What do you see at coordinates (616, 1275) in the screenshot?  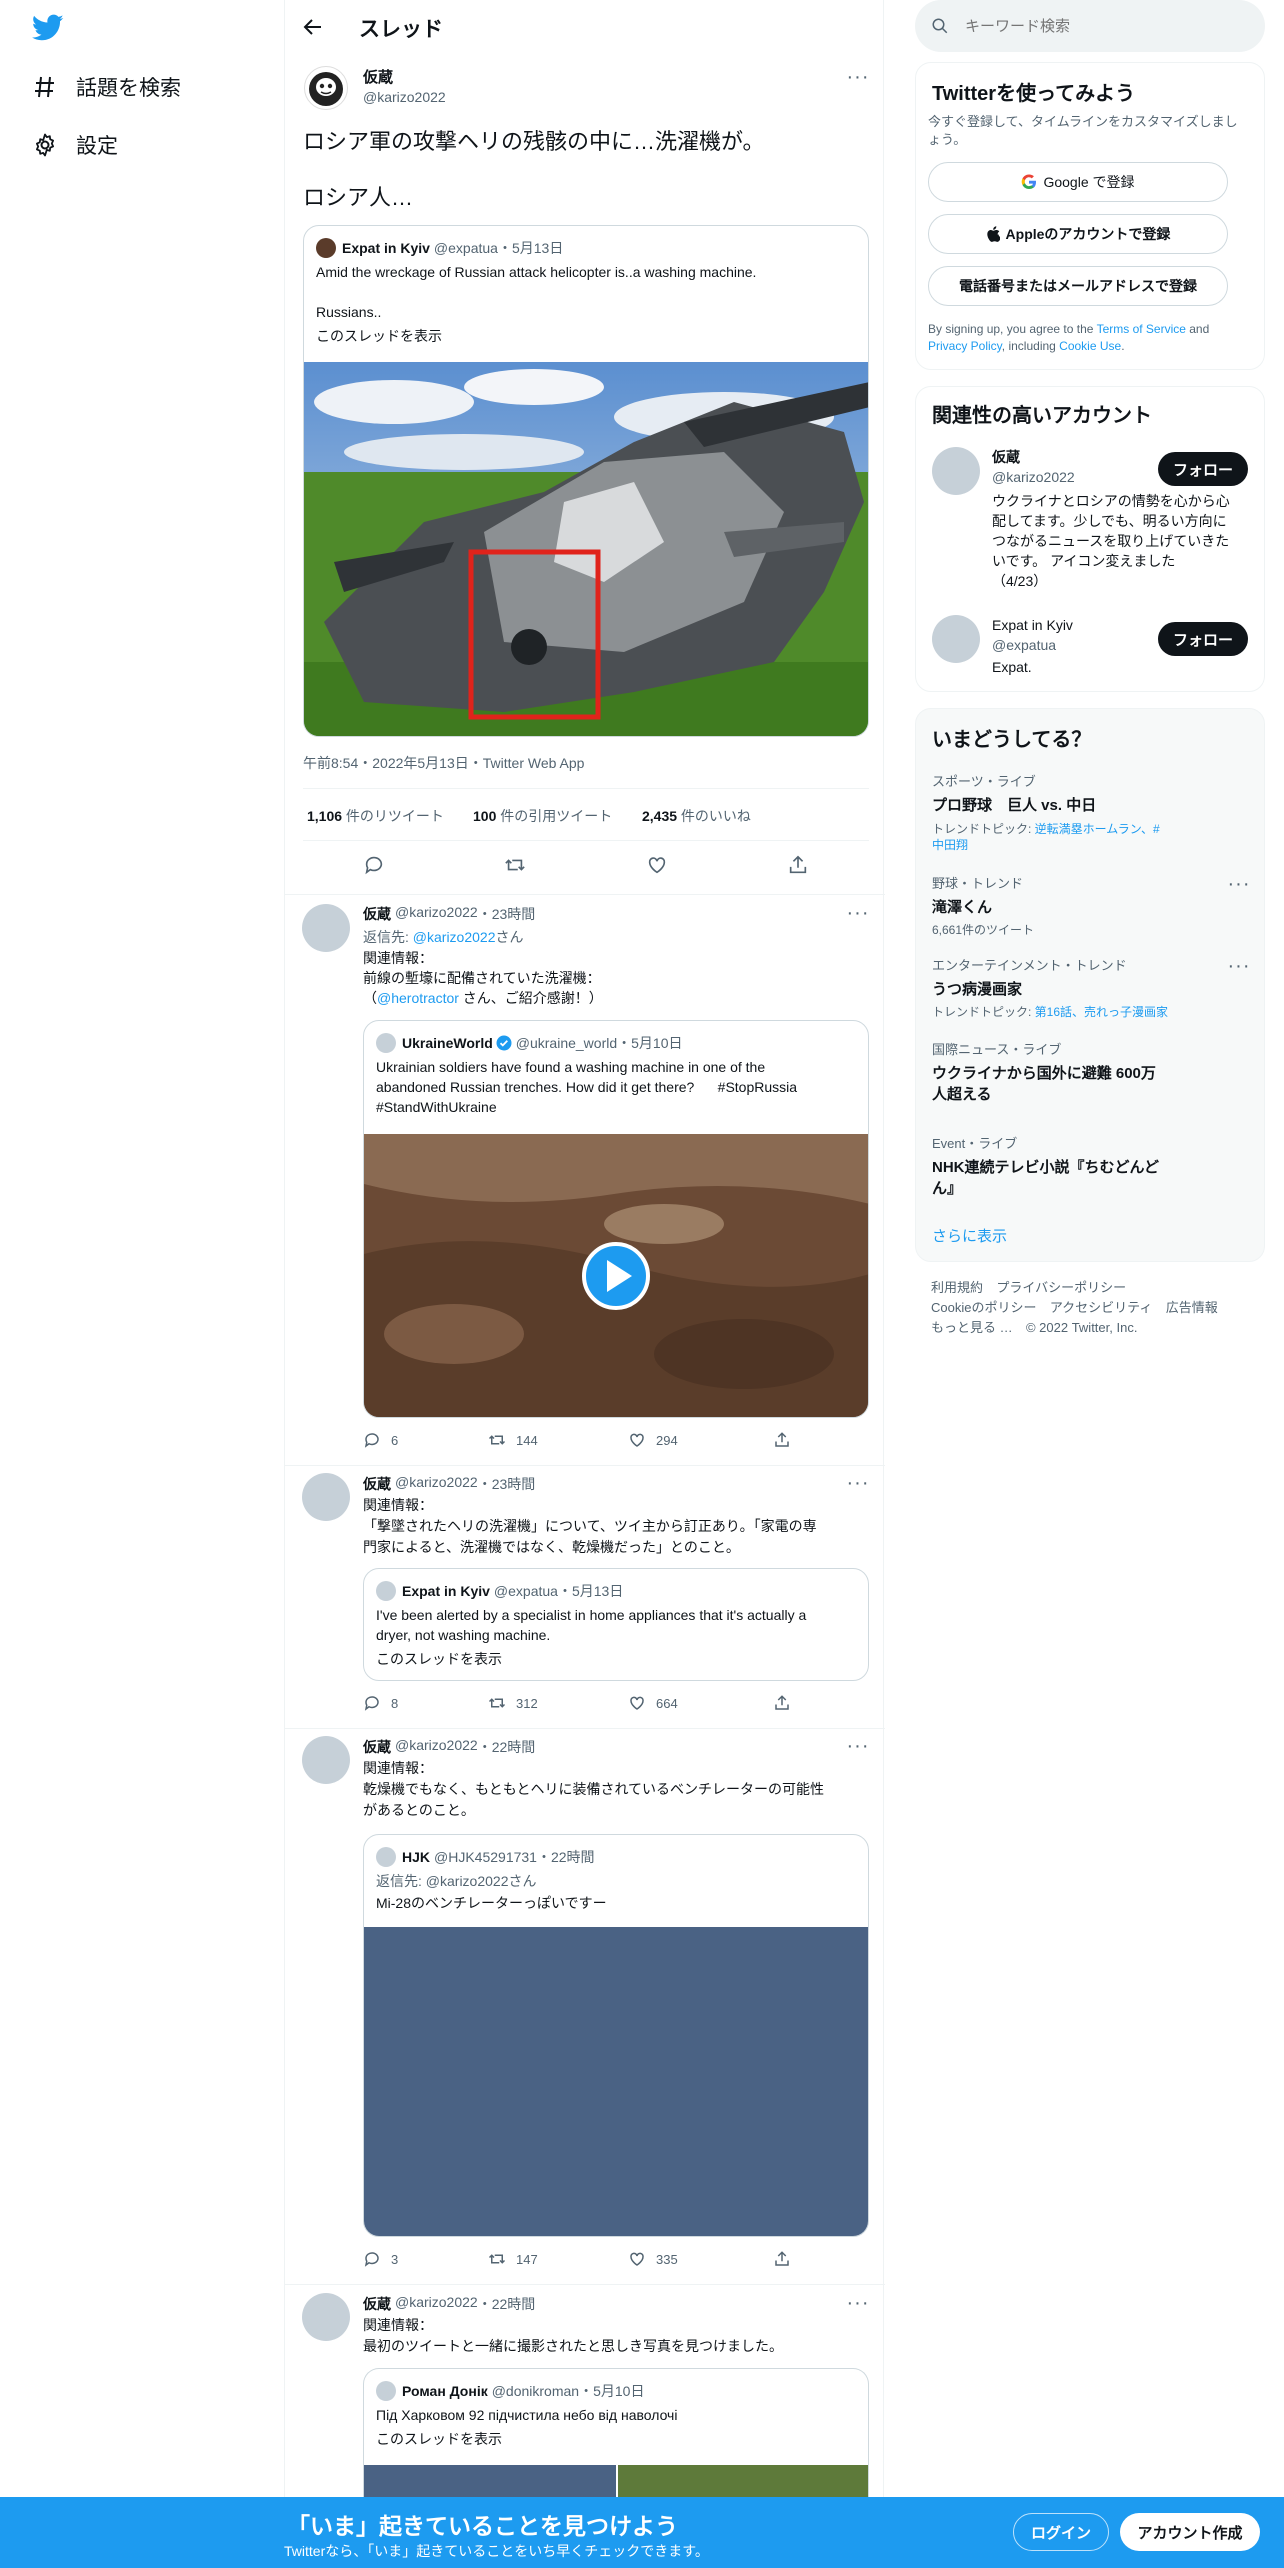 I see `video-thumbnail` at bounding box center [616, 1275].